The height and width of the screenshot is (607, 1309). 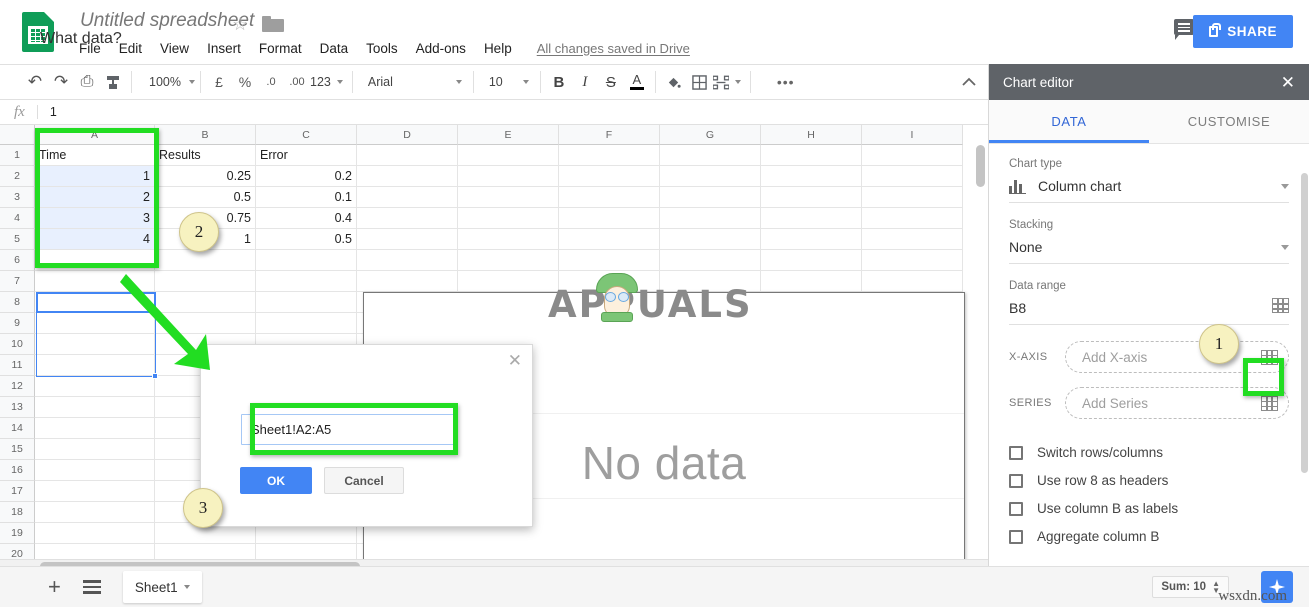 I want to click on checkbox-use-column-as-labels: Use column B as labels, so click(x=1149, y=508).